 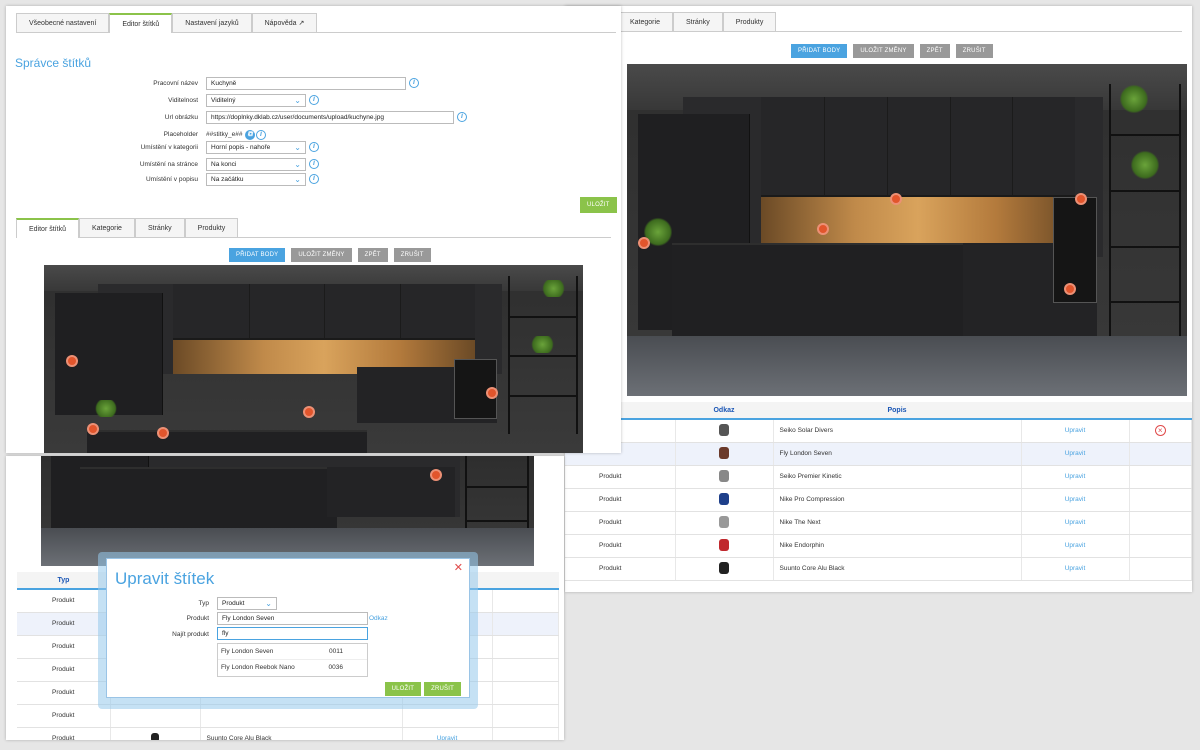 What do you see at coordinates (203, 603) in the screenshot?
I see `type-label: Typ` at bounding box center [203, 603].